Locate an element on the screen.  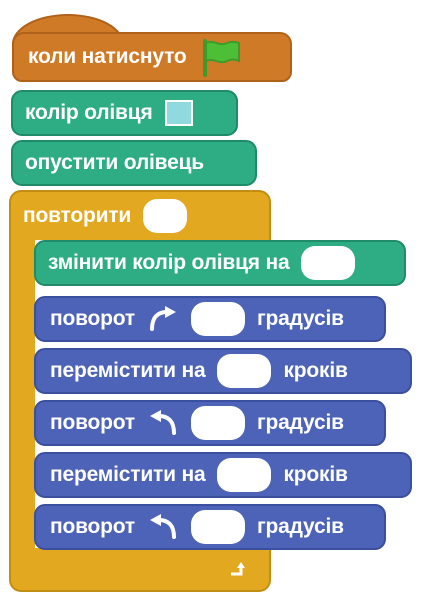
change-pen-color-block: змінити колір олівця на is located at coordinates (220, 263).